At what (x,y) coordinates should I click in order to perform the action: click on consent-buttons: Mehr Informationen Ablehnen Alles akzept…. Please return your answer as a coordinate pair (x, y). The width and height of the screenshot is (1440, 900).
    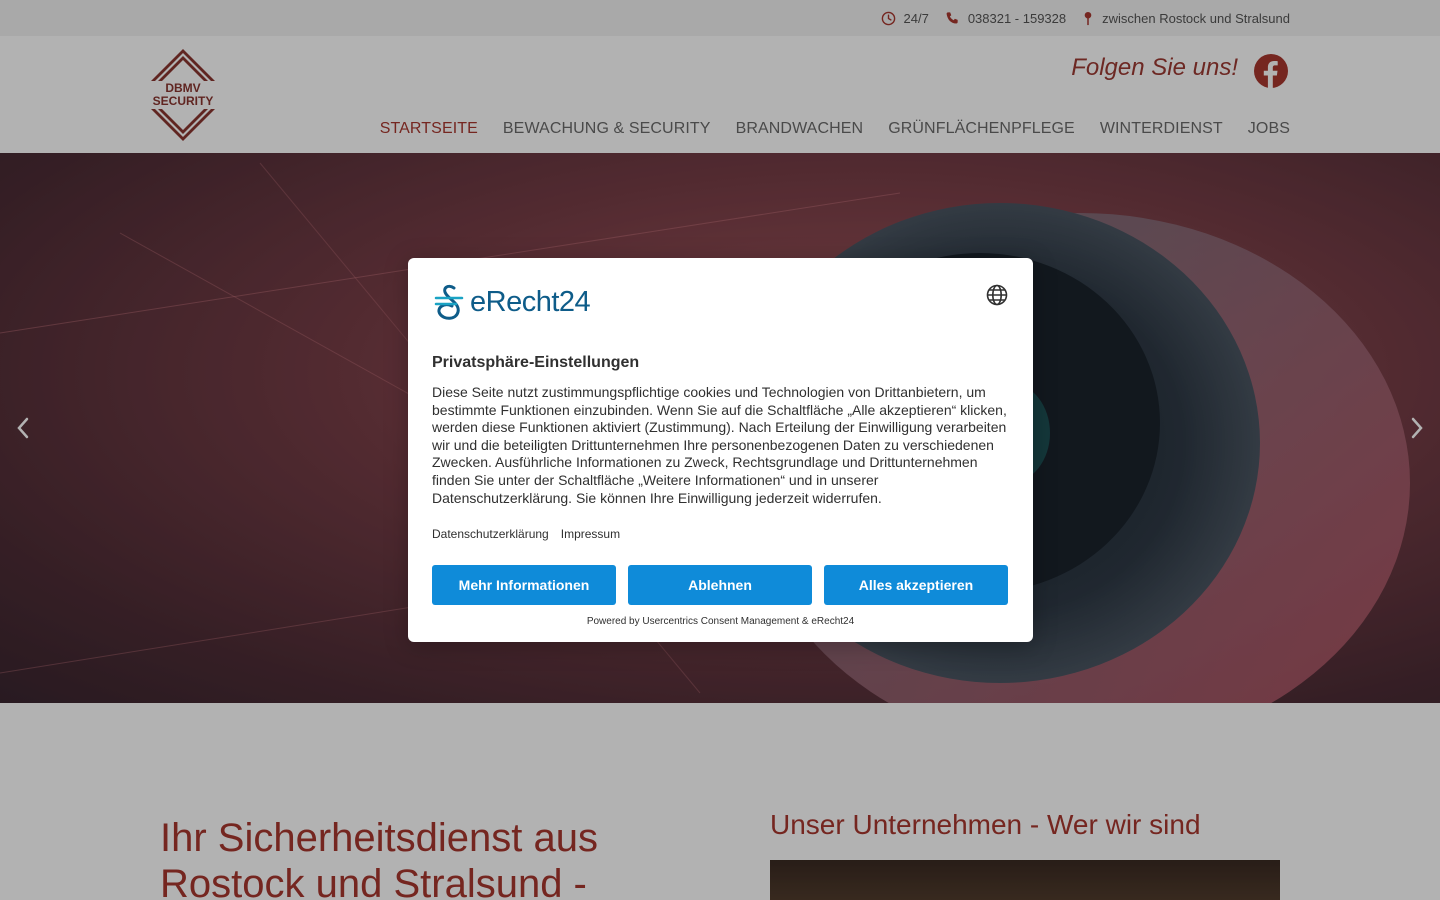
    Looking at the image, I should click on (720, 585).